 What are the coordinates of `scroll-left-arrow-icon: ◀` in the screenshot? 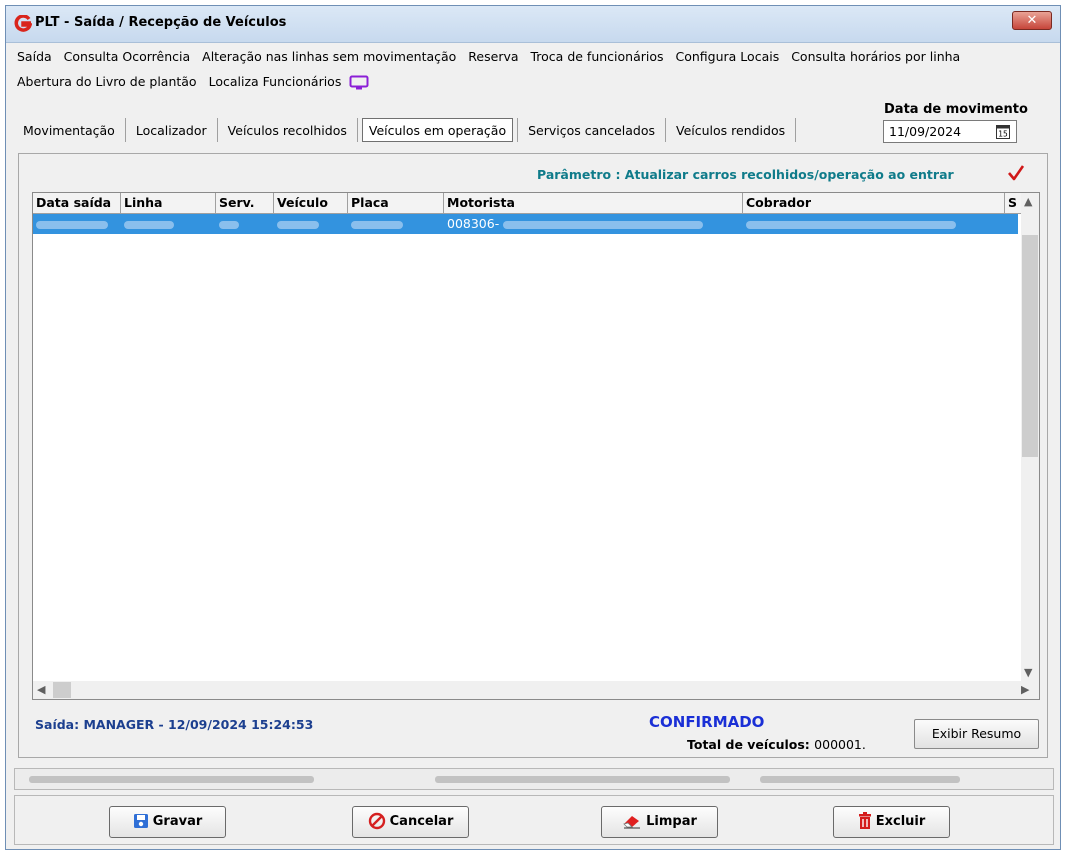 It's located at (41, 689).